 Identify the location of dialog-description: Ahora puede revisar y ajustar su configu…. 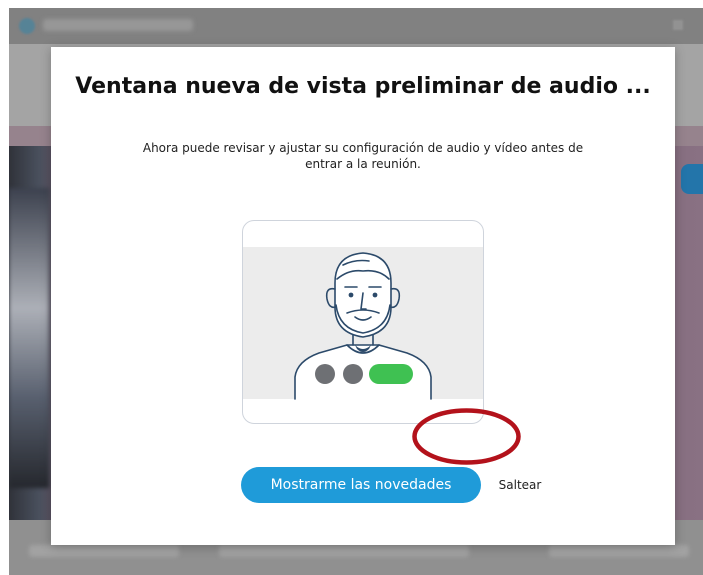
(363, 156).